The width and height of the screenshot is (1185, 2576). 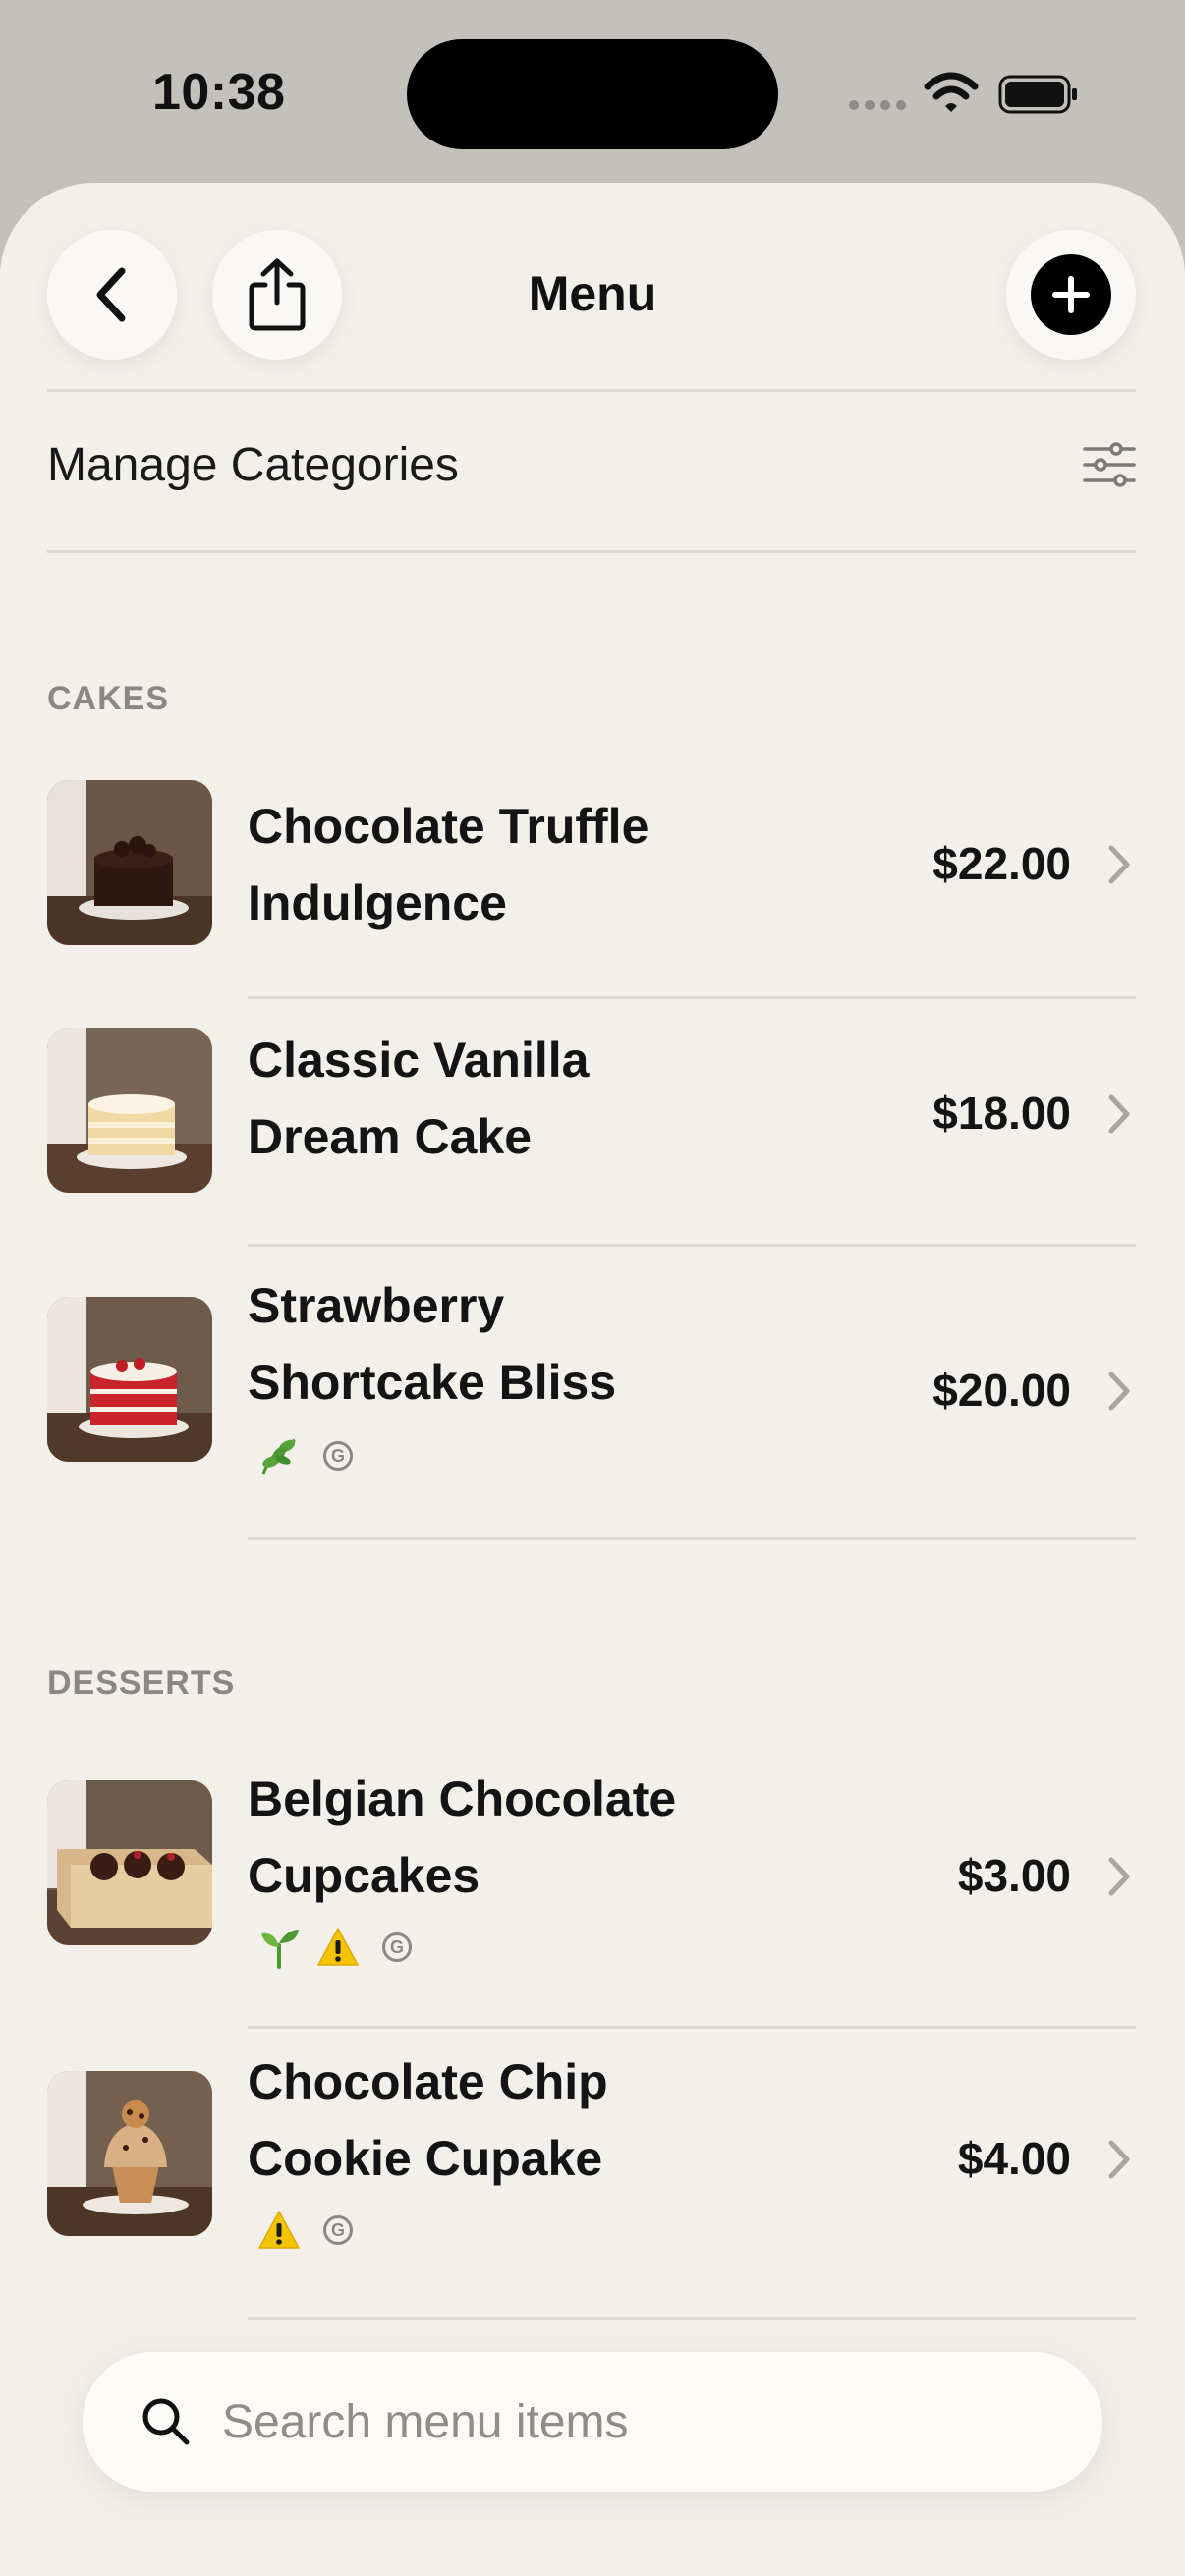 What do you see at coordinates (219, 92) in the screenshot?
I see `status-time: 10:38` at bounding box center [219, 92].